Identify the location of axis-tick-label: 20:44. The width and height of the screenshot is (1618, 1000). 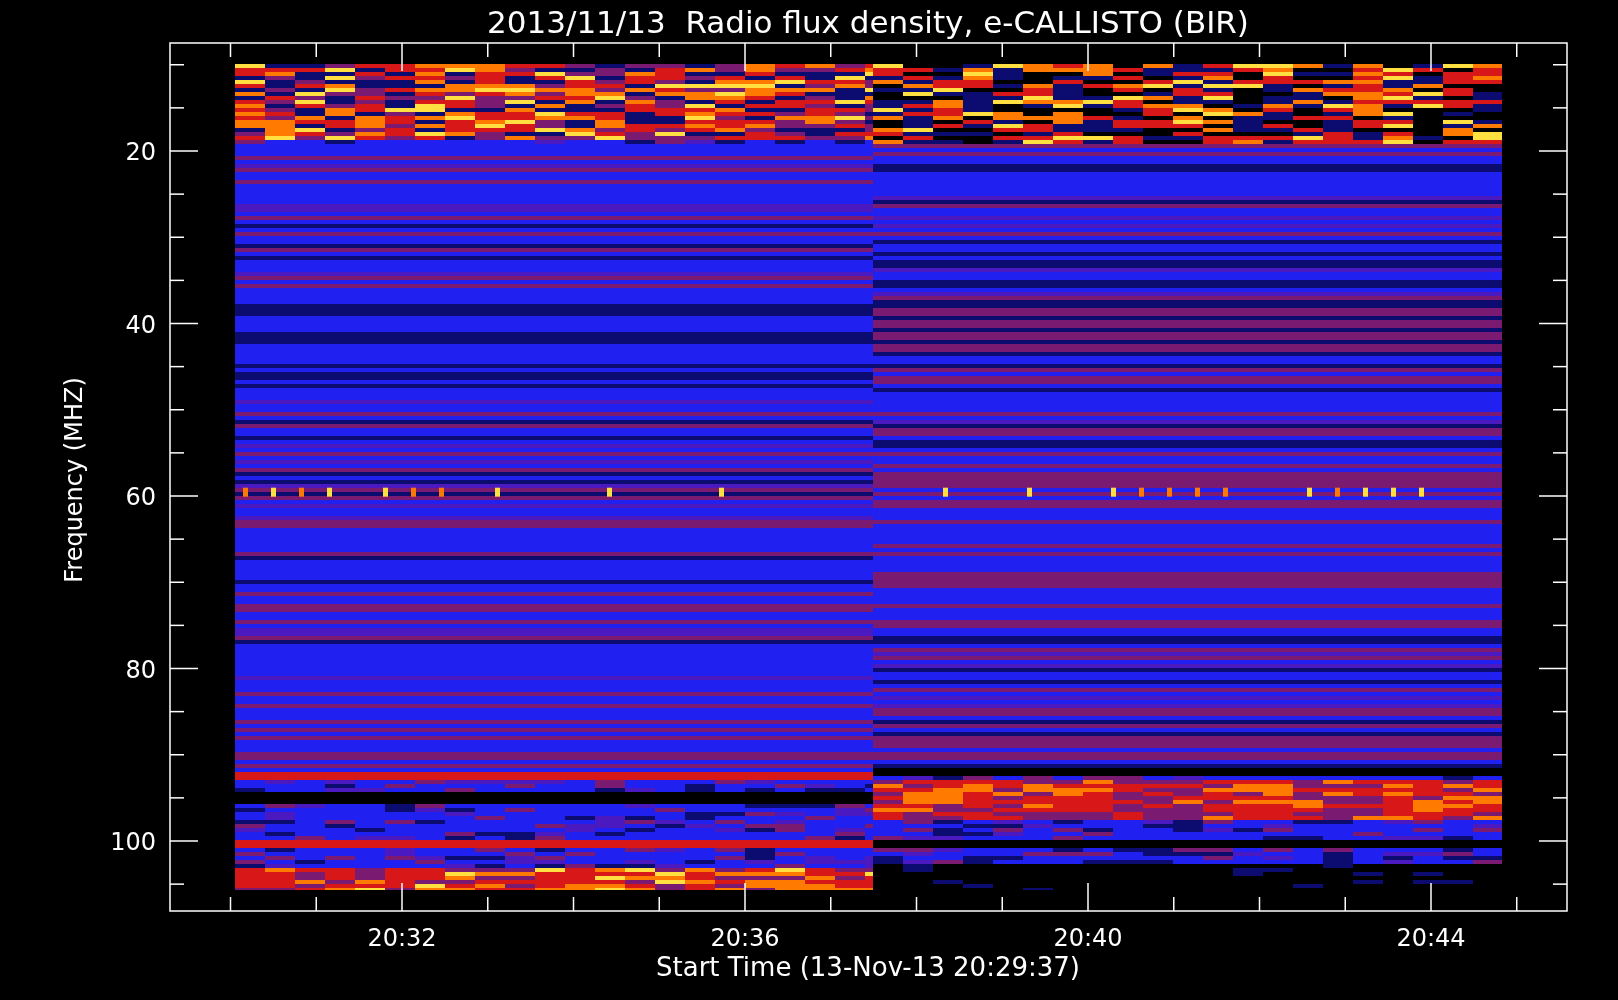
(1431, 938).